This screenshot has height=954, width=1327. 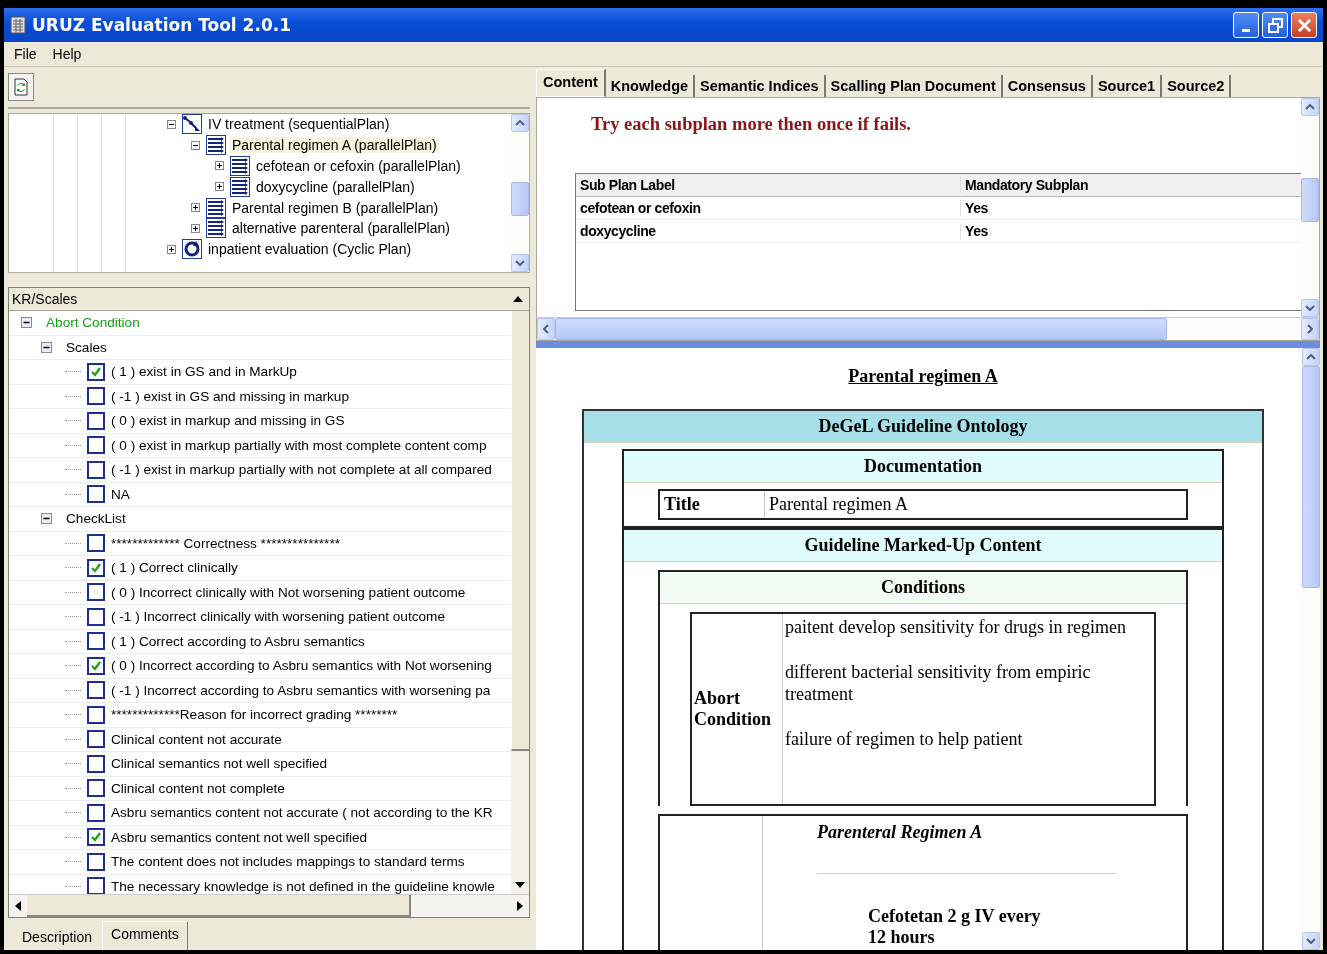 What do you see at coordinates (230, 396) in the screenshot?
I see `checklist-item: ( -1 ) exist in GS and missing in markup` at bounding box center [230, 396].